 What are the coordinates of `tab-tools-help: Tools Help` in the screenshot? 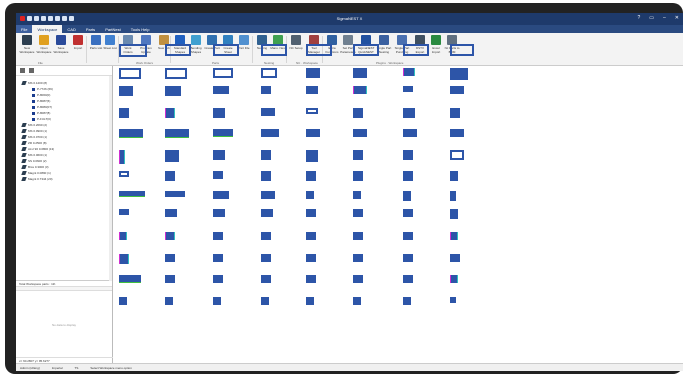 It's located at (140, 29).